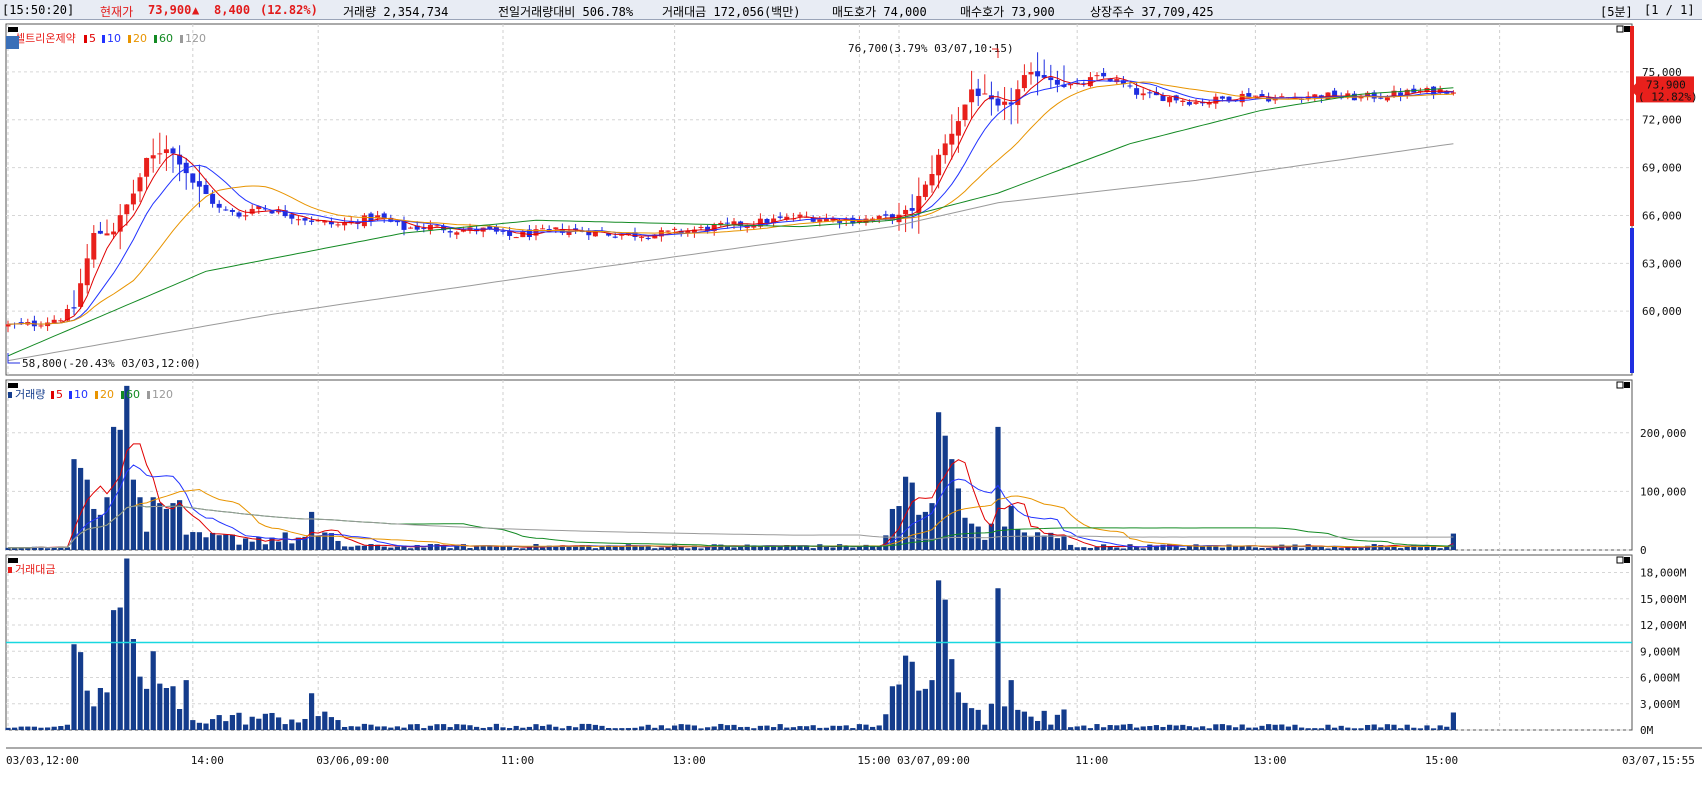 This screenshot has height=807, width=1702. Describe the element at coordinates (352, 760) in the screenshot. I see `x-tick-label: 03/06,09:00` at that location.